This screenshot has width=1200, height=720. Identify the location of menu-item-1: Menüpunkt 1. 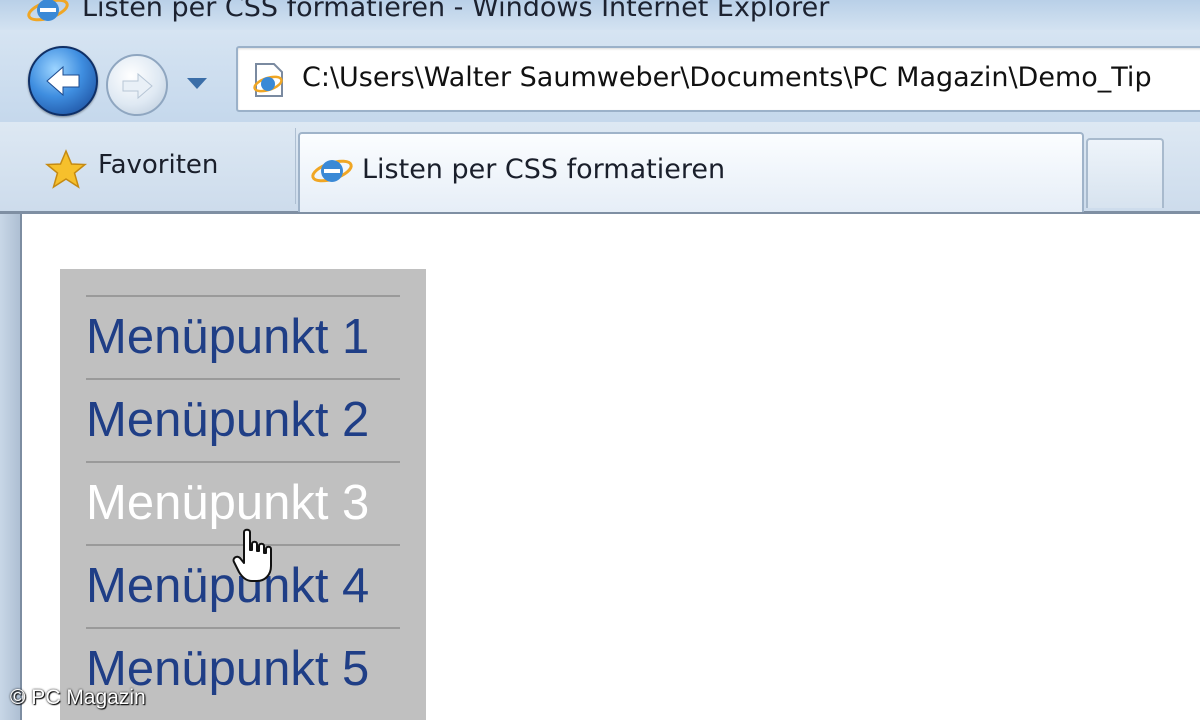
(243, 336).